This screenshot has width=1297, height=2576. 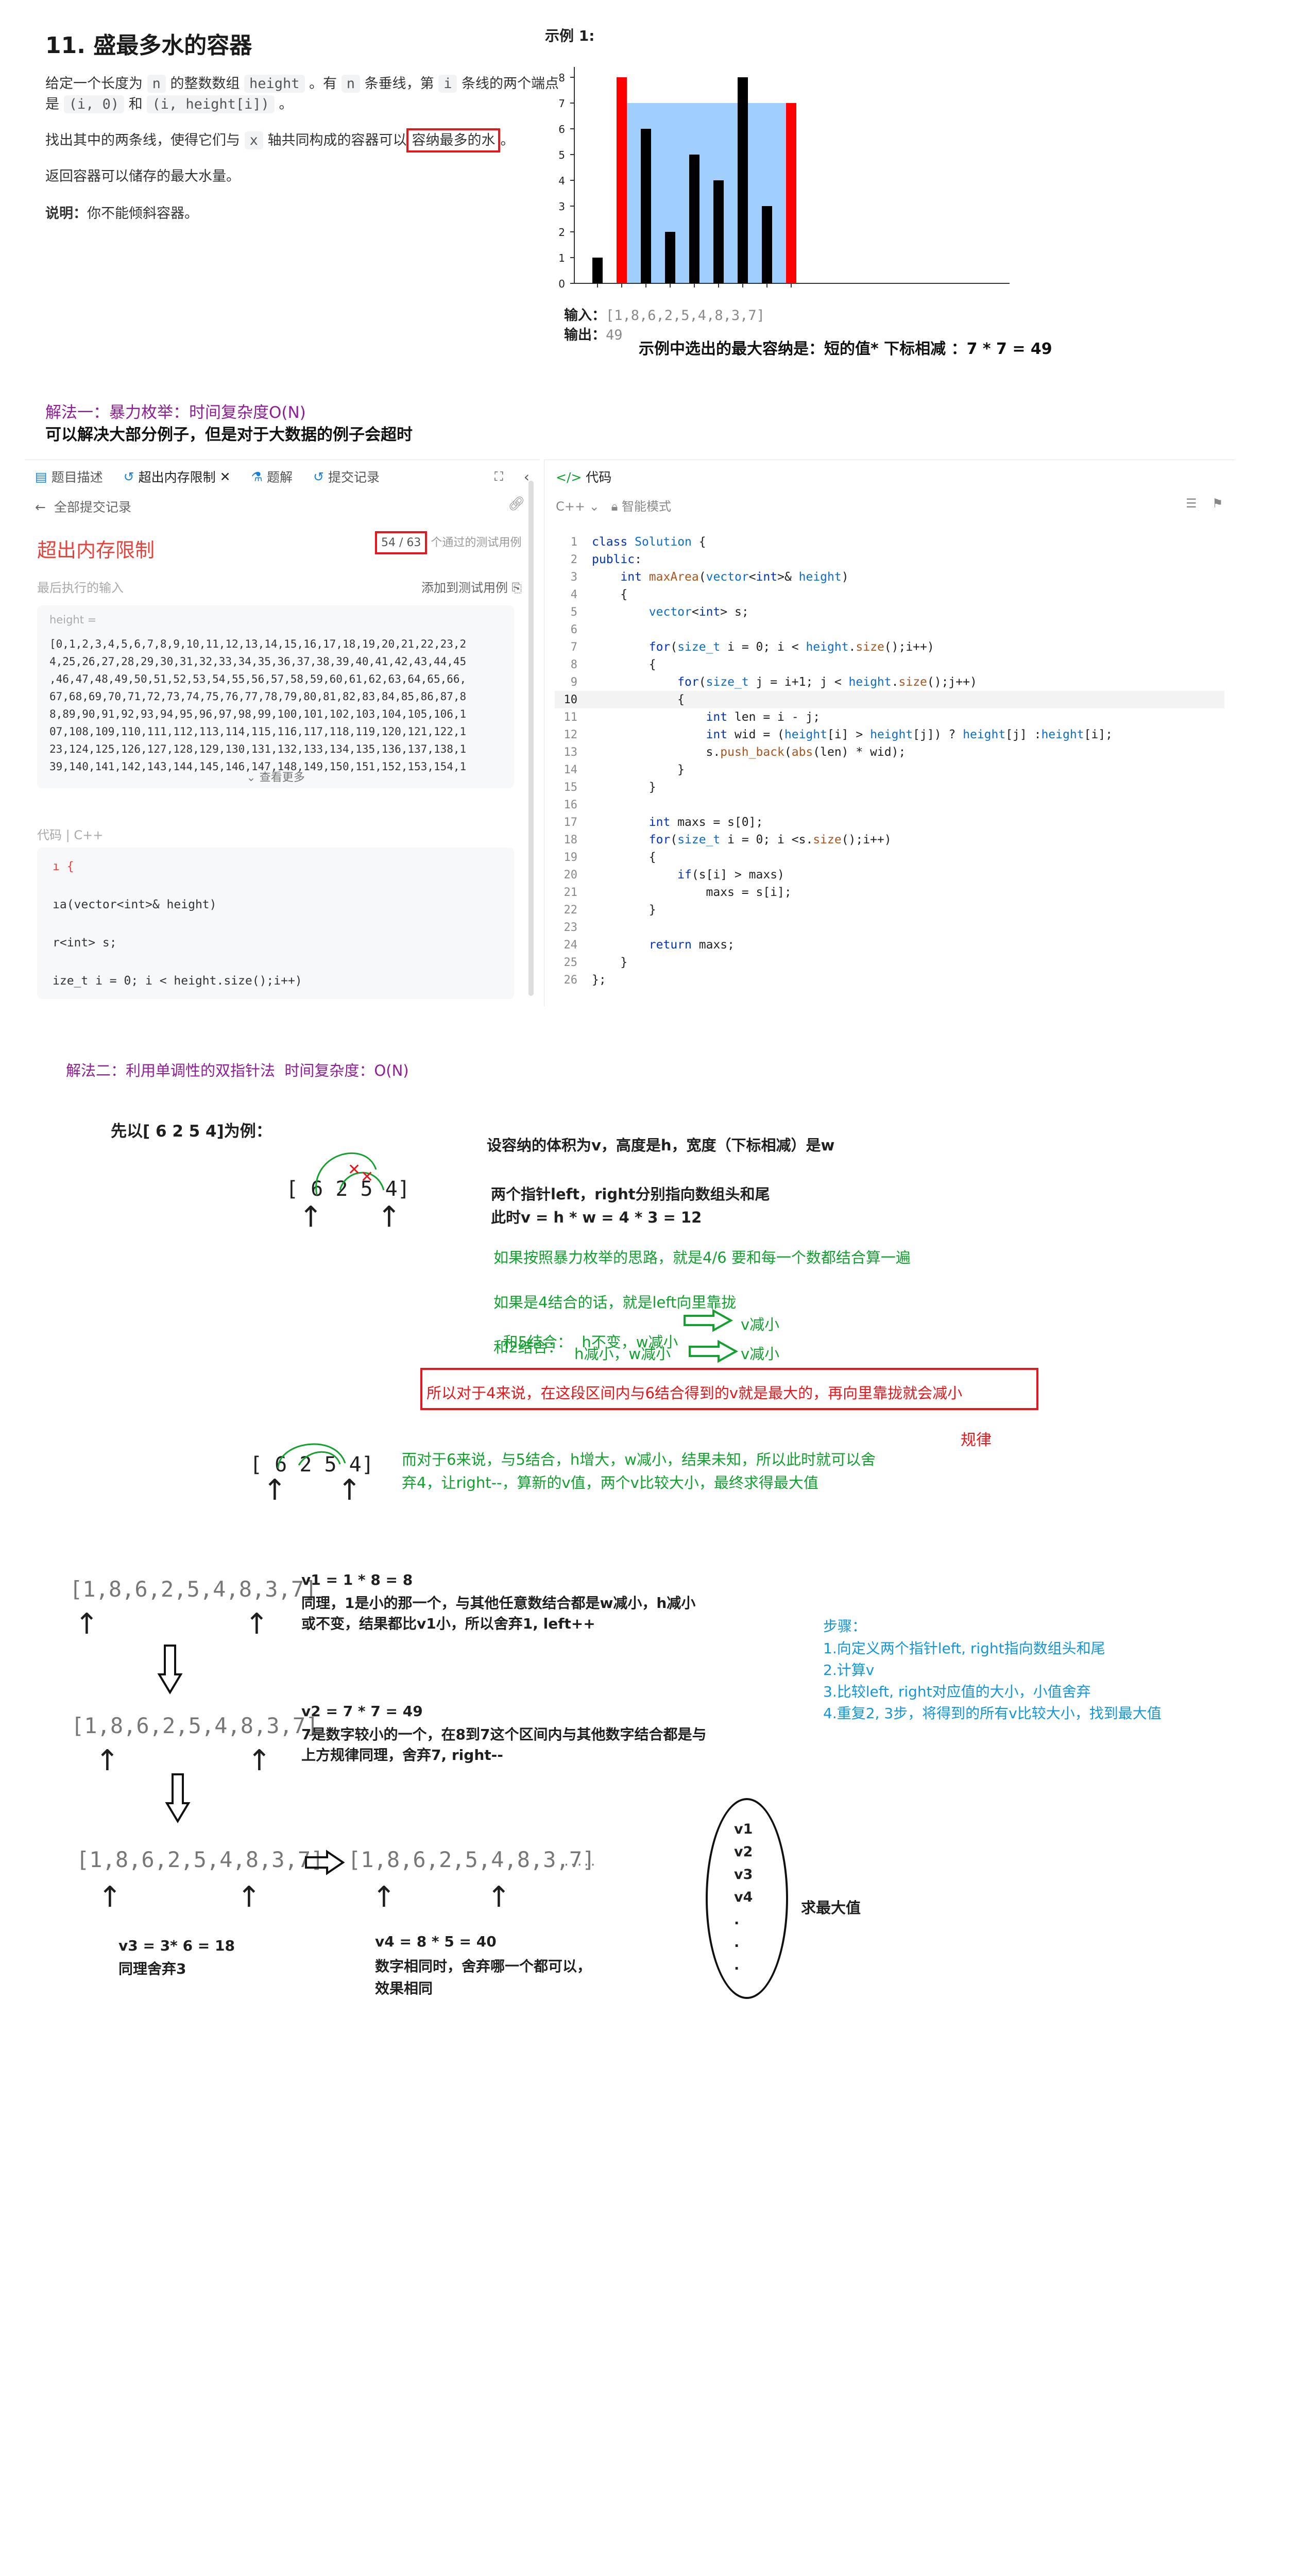 What do you see at coordinates (889, 945) in the screenshot?
I see `code-line: 24 return maxs;` at bounding box center [889, 945].